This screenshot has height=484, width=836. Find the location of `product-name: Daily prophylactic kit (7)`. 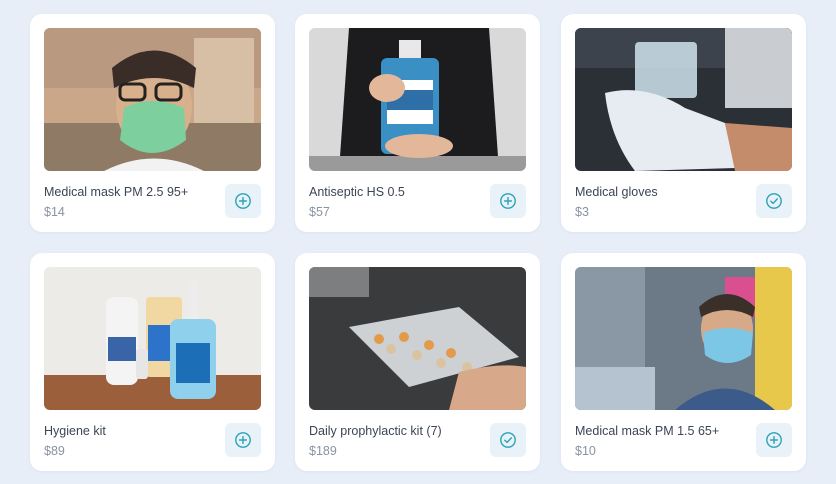

product-name: Daily prophylactic kit (7) is located at coordinates (375, 431).